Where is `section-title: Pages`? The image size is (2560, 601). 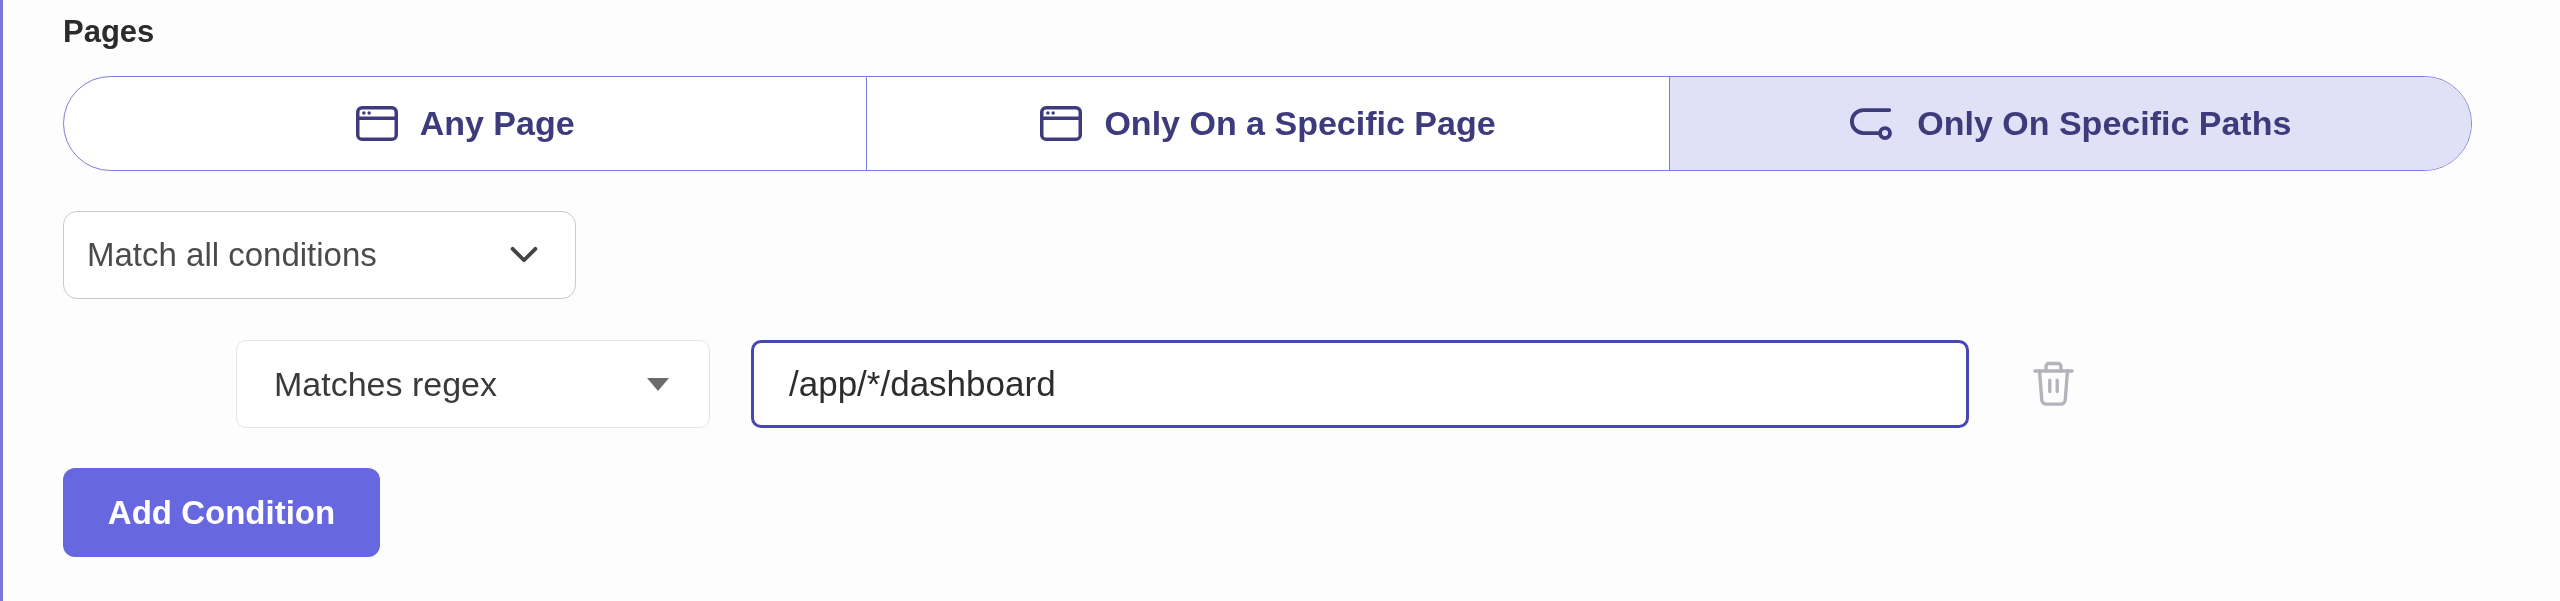 section-title: Pages is located at coordinates (109, 32).